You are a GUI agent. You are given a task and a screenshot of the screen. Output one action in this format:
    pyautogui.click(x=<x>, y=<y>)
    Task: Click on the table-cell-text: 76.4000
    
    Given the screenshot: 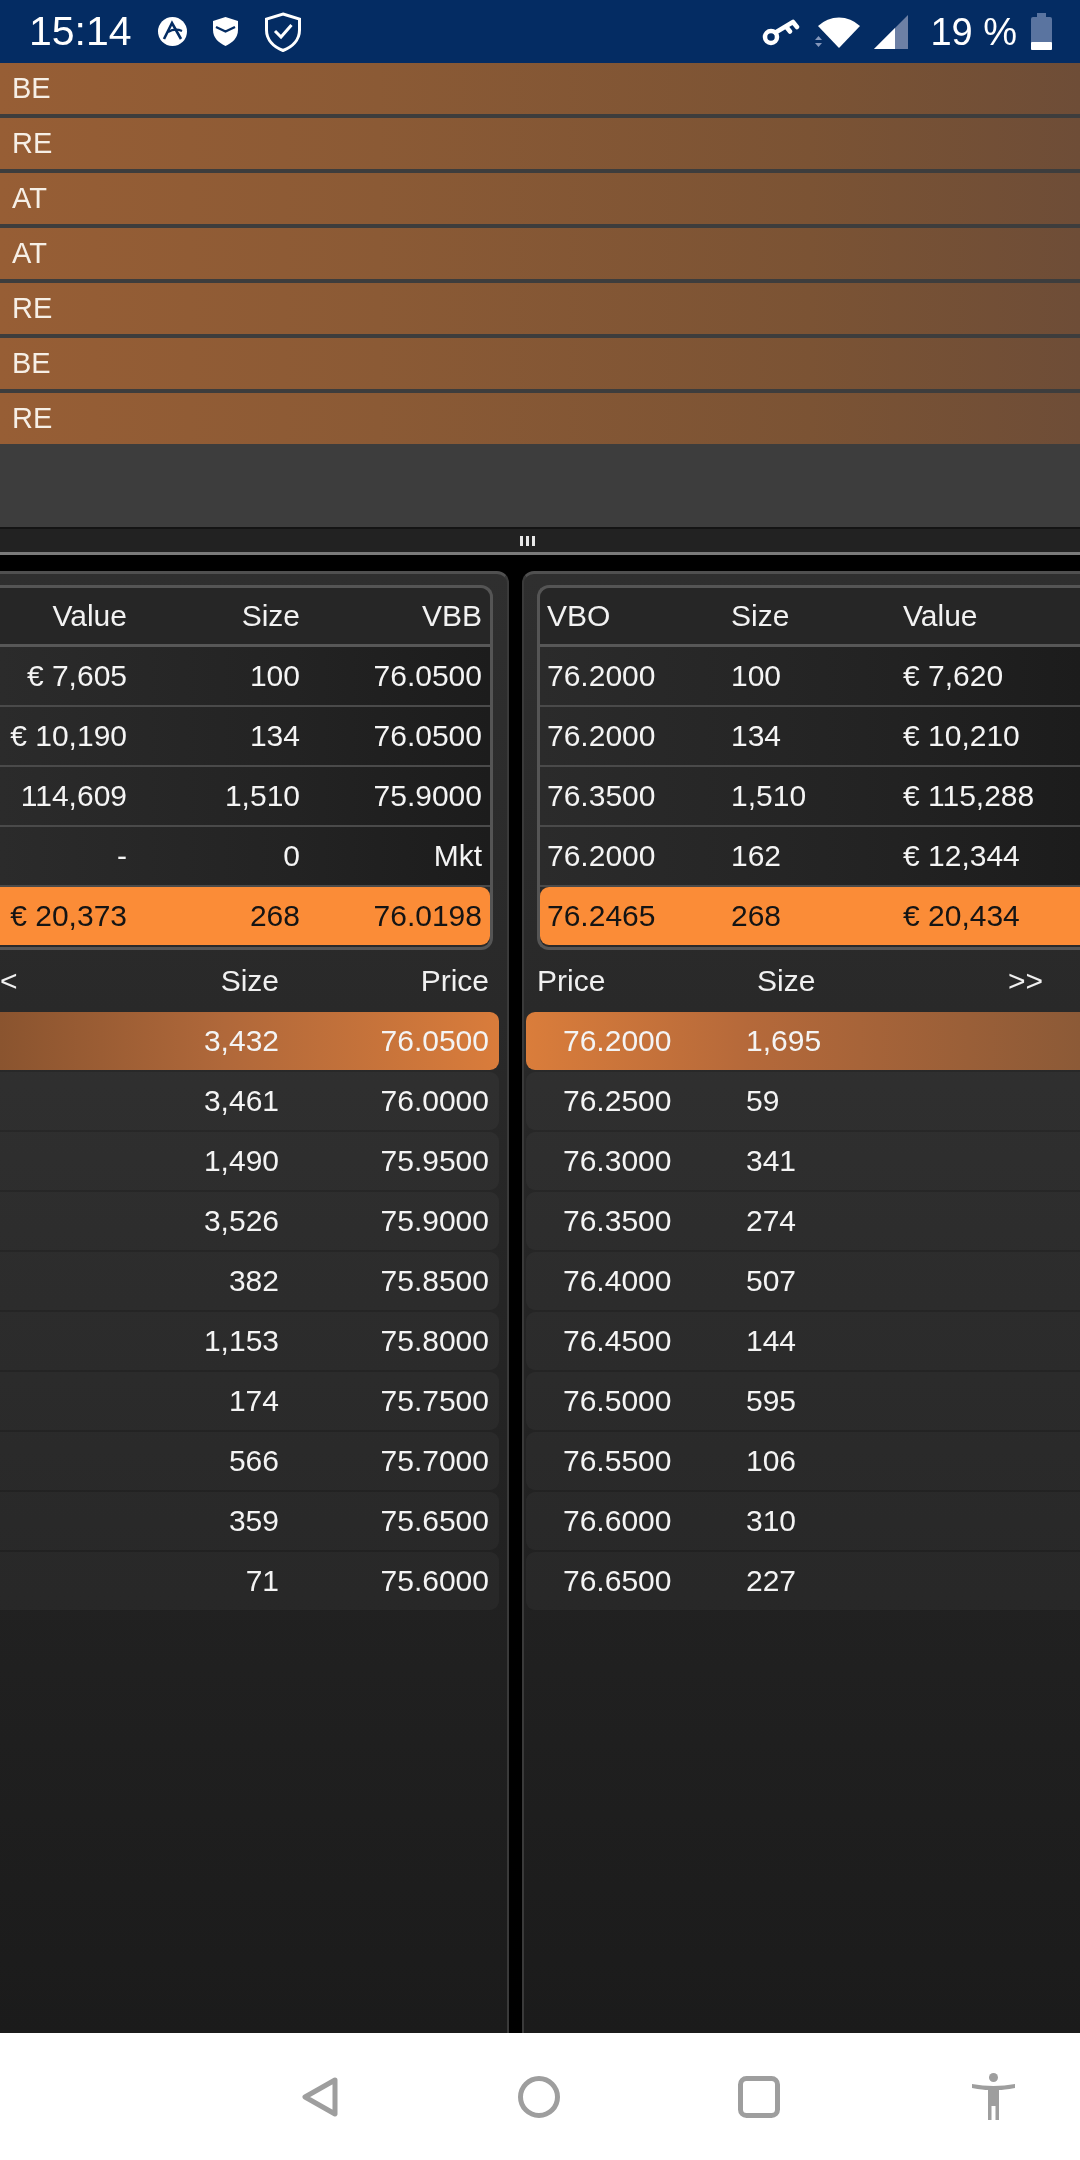 What is the action you would take?
    pyautogui.click(x=617, y=1281)
    